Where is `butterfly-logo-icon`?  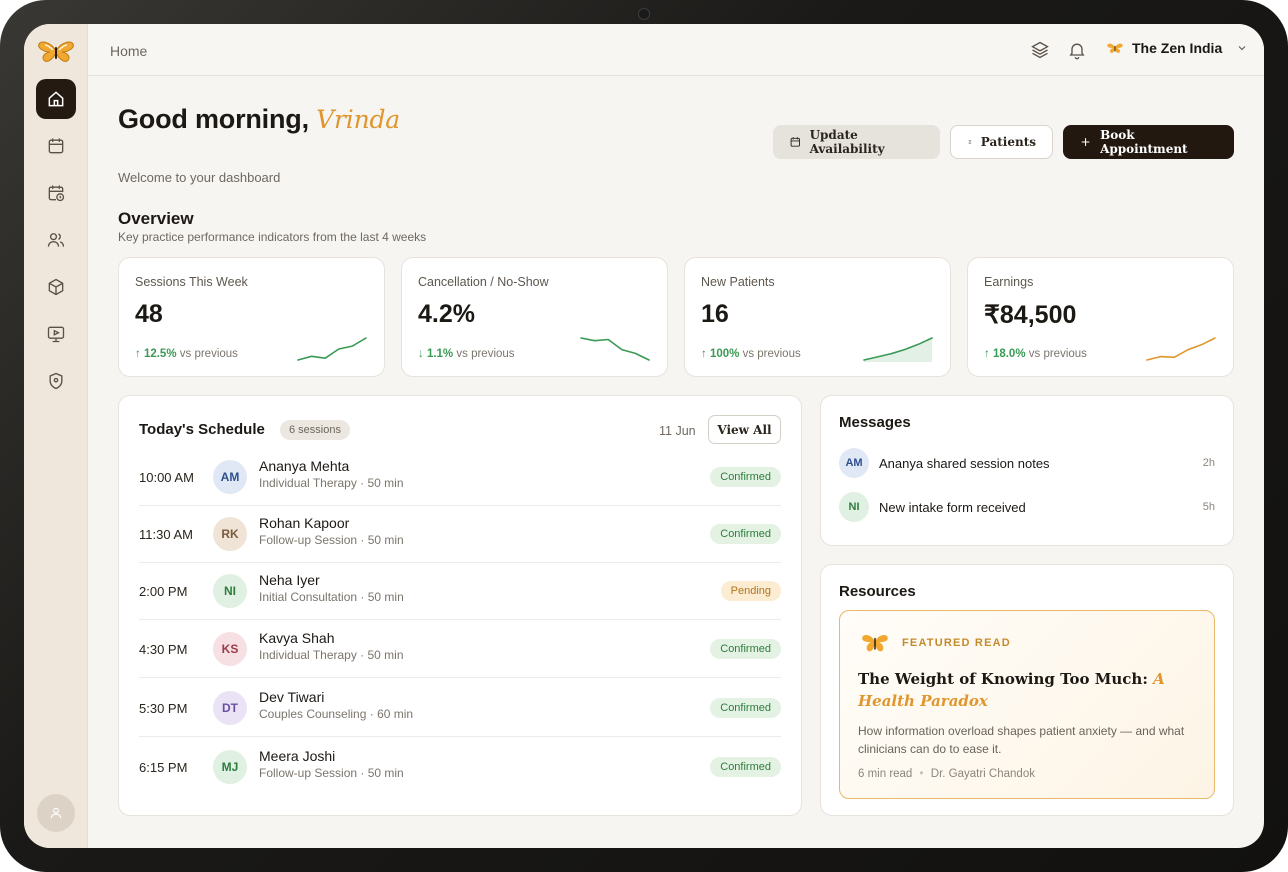
butterfly-logo-icon is located at coordinates (56, 51).